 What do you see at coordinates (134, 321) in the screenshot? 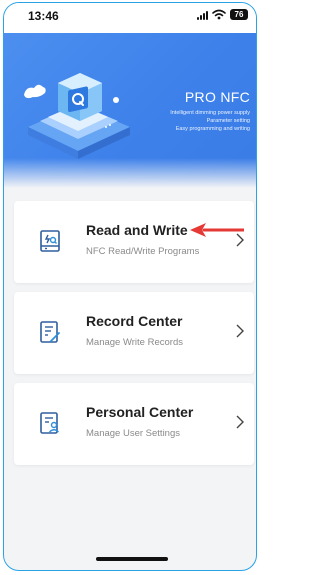
I see `menu-card-title: Record Center` at bounding box center [134, 321].